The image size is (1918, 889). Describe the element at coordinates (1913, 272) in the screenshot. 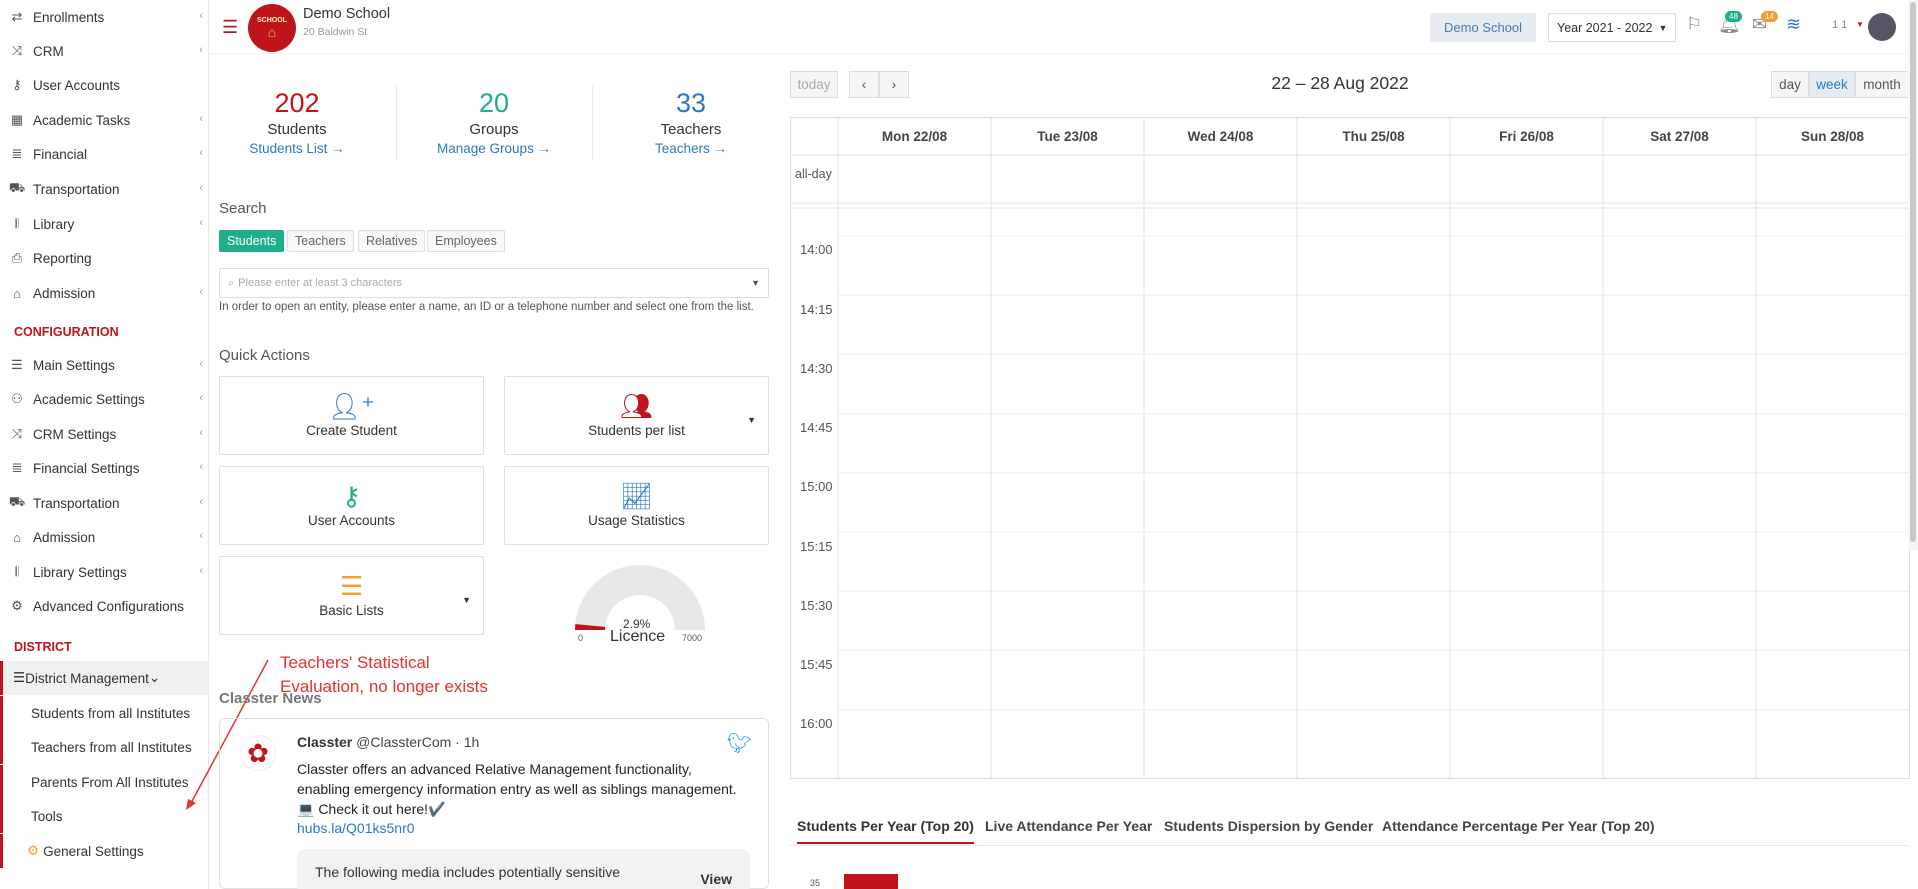

I see `scrollbar-thumb` at that location.